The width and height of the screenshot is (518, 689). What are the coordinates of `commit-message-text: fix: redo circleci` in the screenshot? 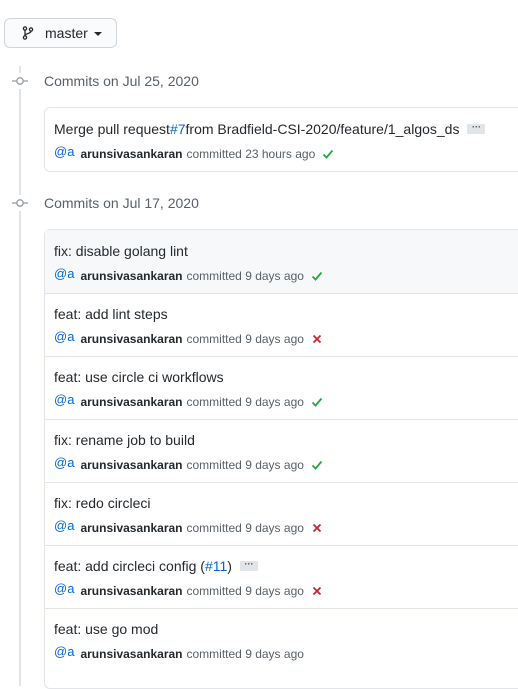 It's located at (102, 503).